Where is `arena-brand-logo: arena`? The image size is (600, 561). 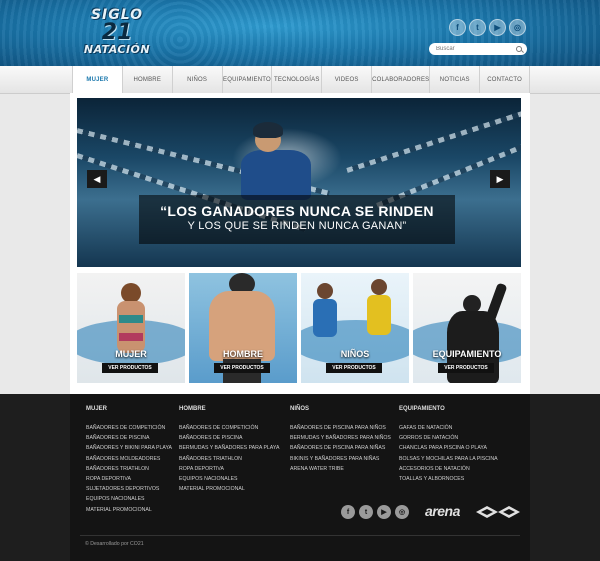 arena-brand-logo: arena is located at coordinates (442, 511).